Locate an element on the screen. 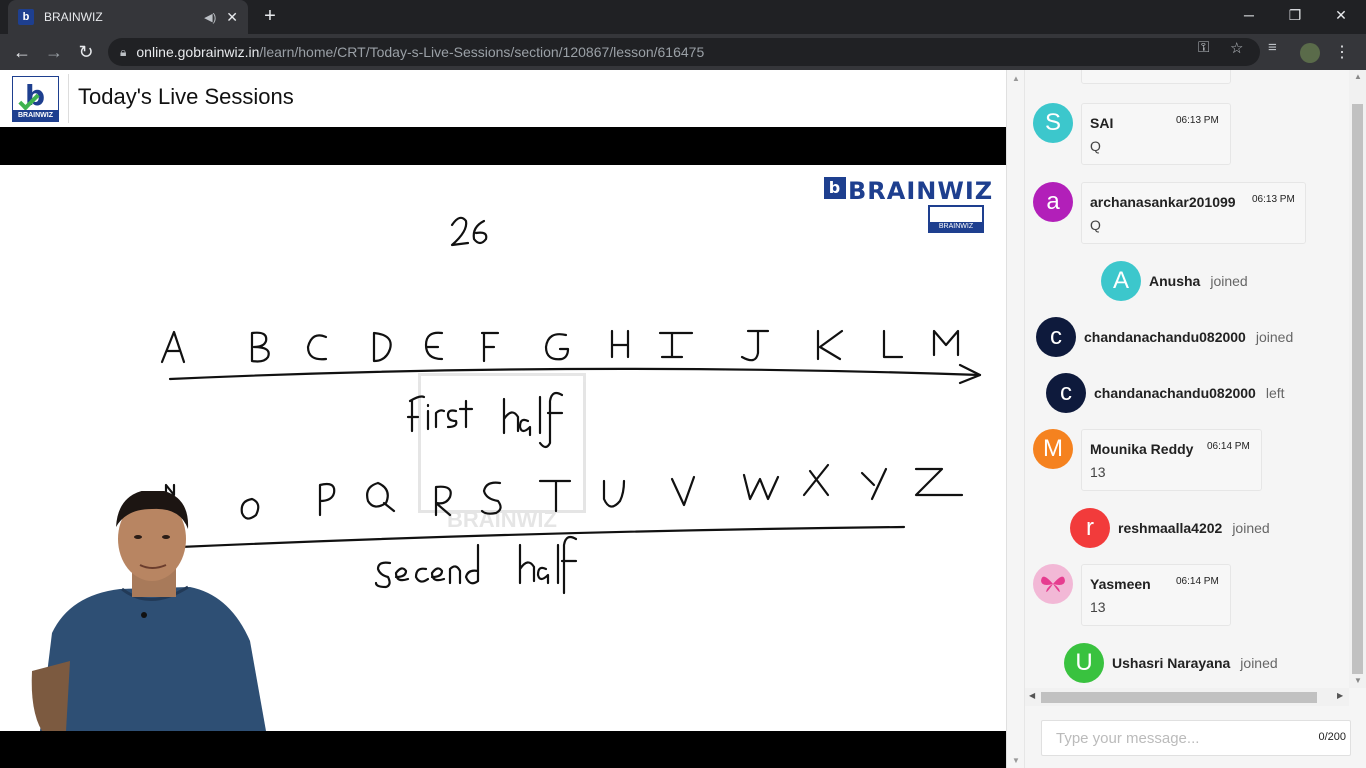 This screenshot has height=768, width=1366. scroll-left-icon: ◀ is located at coordinates (1032, 695).